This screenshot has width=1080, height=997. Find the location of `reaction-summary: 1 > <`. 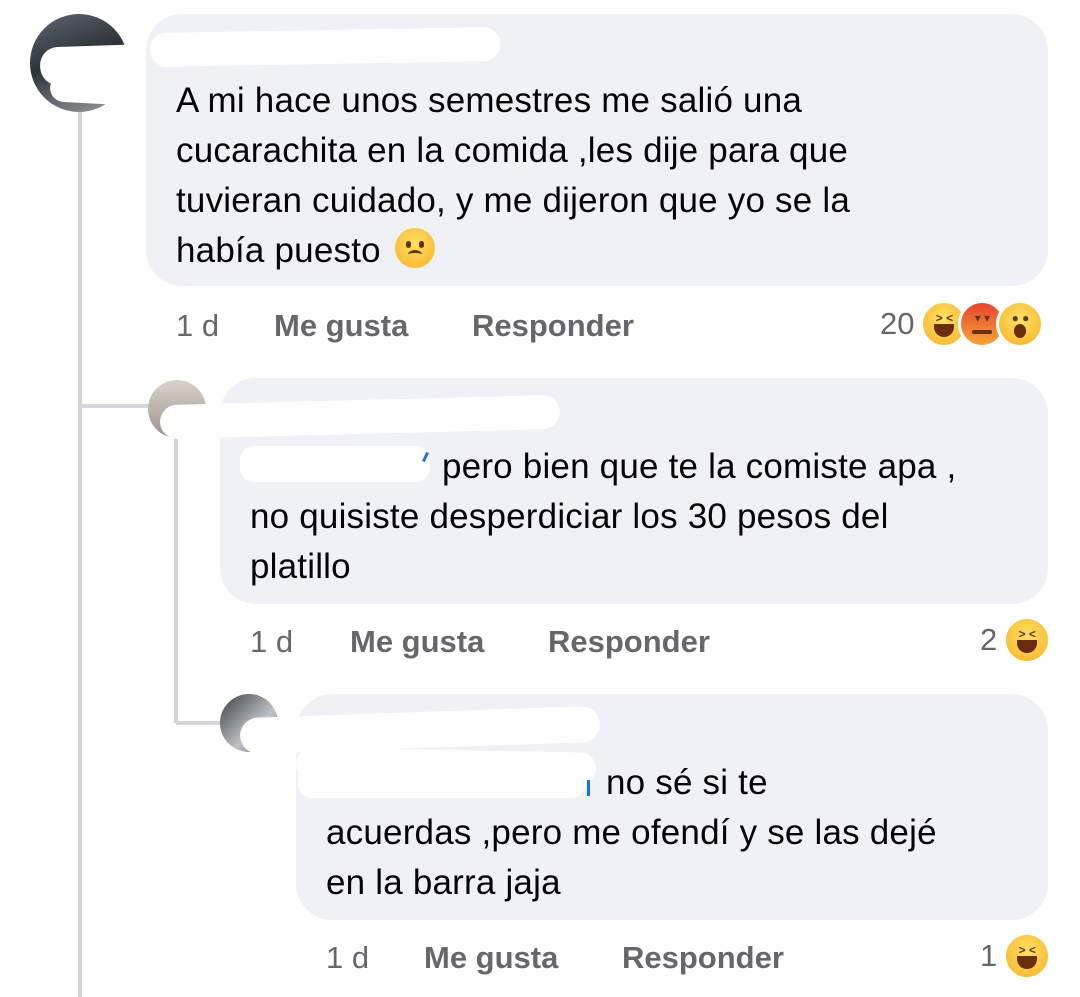

reaction-summary: 1 > < is located at coordinates (1016, 956).